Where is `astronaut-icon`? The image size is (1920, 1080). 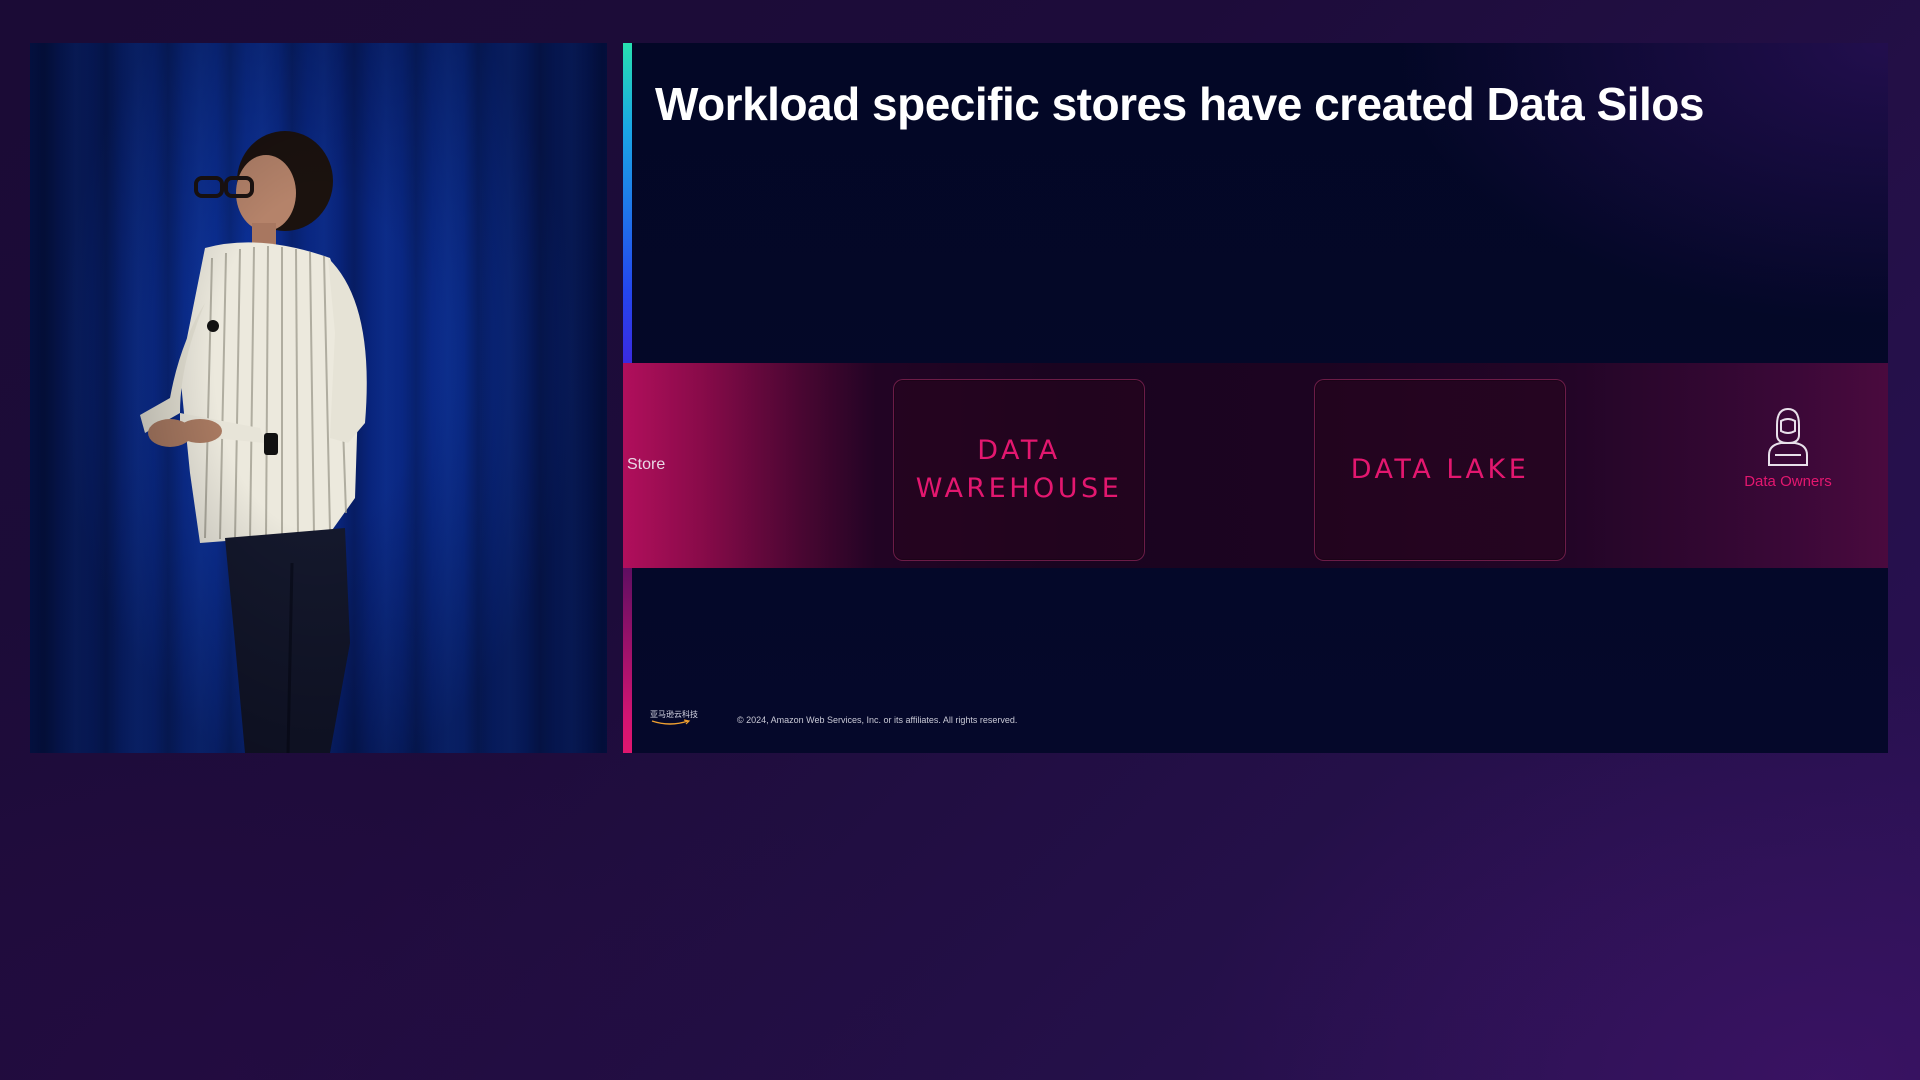
astronaut-icon is located at coordinates (1788, 436).